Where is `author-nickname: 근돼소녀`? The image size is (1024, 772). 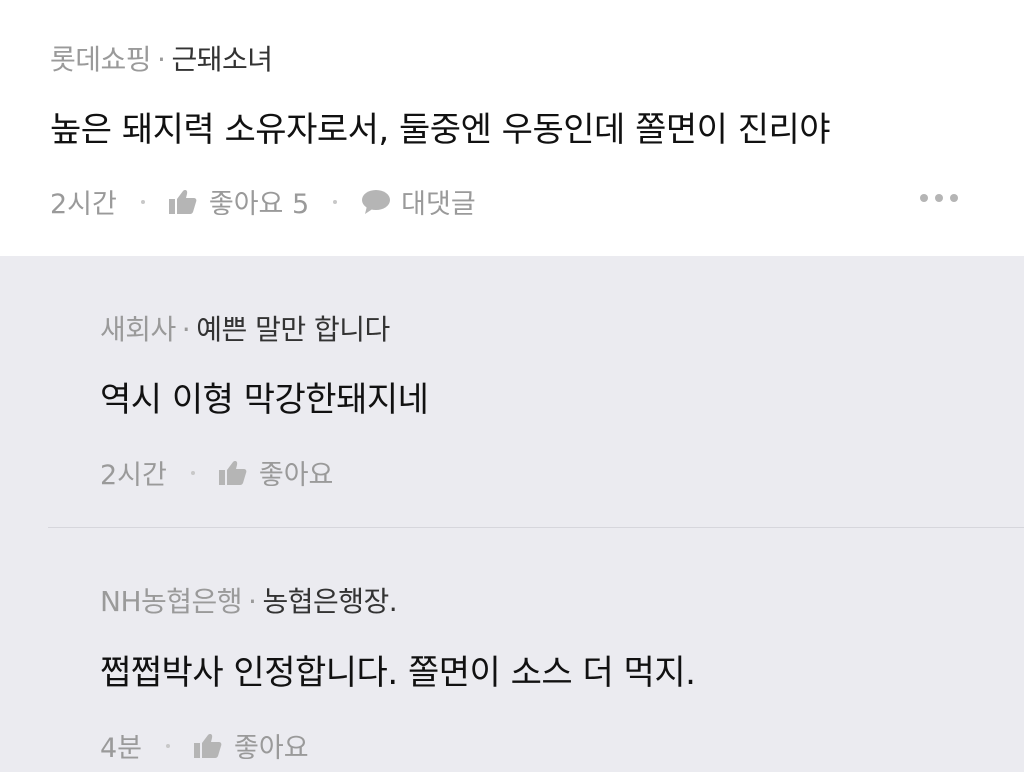
author-nickname: 근돼소녀 is located at coordinates (222, 59).